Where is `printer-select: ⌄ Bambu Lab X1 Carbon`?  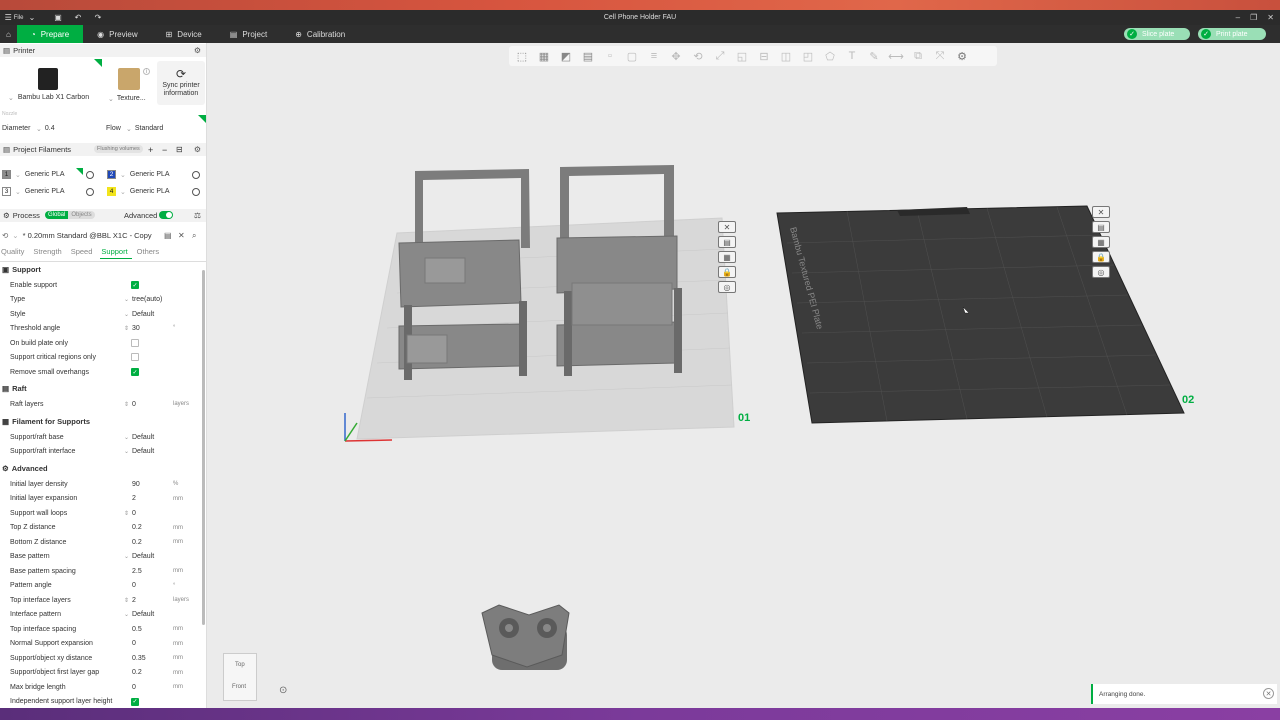 printer-select: ⌄ Bambu Lab X1 Carbon is located at coordinates (48, 98).